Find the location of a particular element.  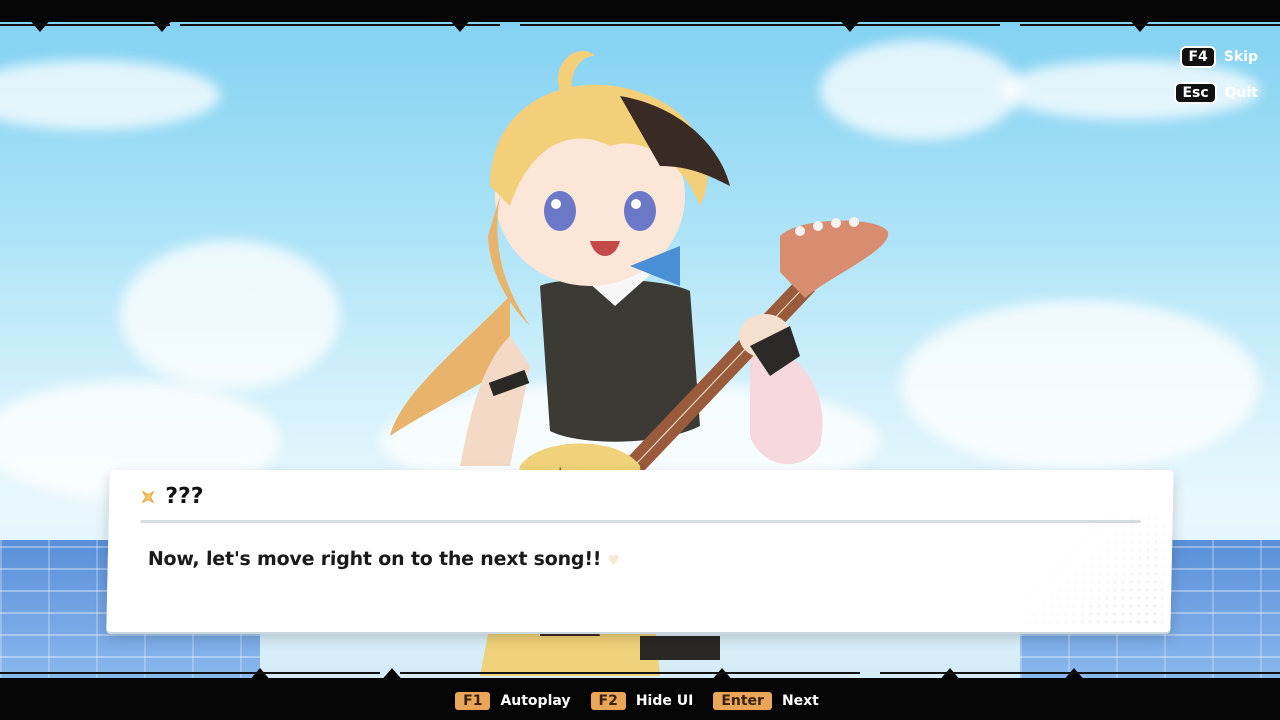

heart-icon: ♥ is located at coordinates (613, 561).